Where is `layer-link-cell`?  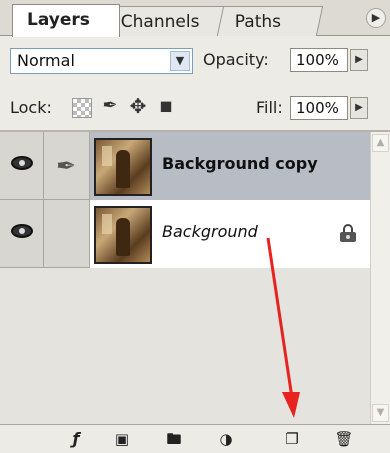 layer-link-cell is located at coordinates (67, 234).